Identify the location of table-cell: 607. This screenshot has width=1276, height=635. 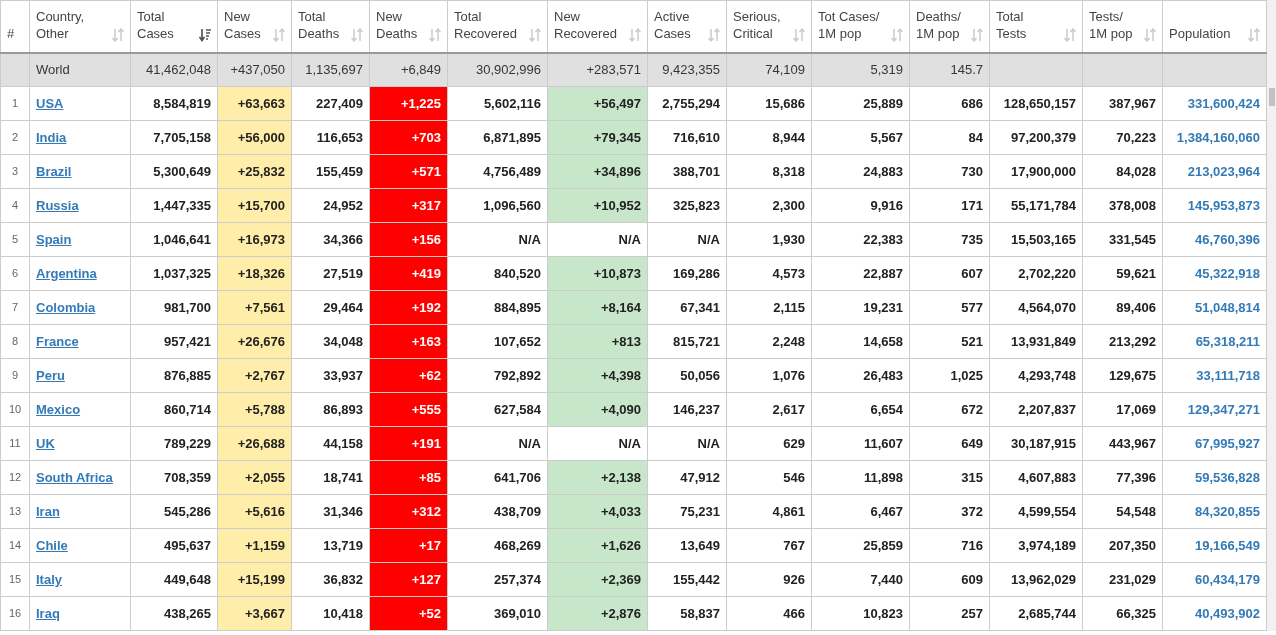
(949, 273).